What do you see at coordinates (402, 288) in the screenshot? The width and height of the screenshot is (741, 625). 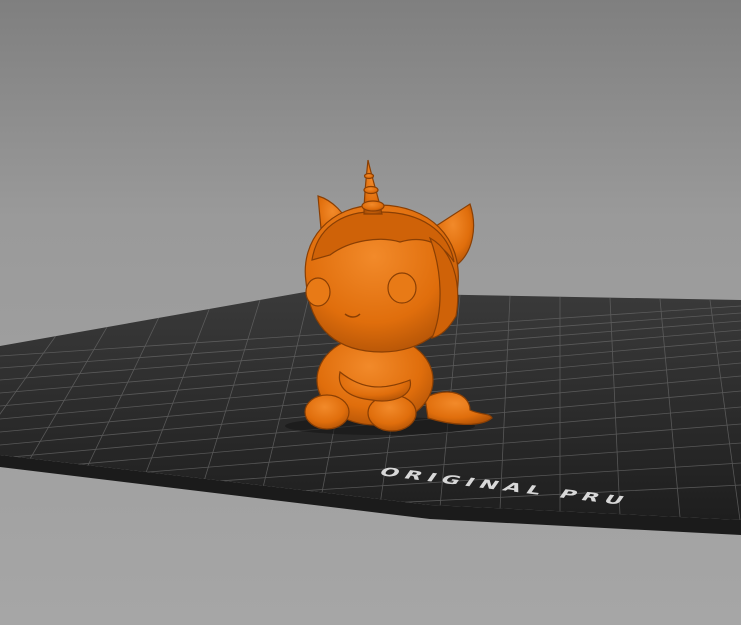 I see `right-eye` at bounding box center [402, 288].